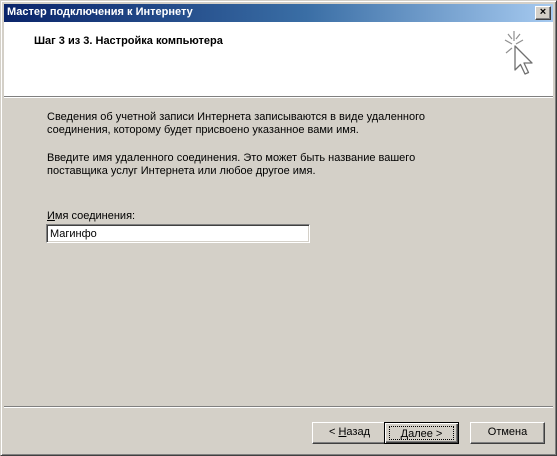 The image size is (557, 456). I want to click on back-label: азад, so click(358, 432).